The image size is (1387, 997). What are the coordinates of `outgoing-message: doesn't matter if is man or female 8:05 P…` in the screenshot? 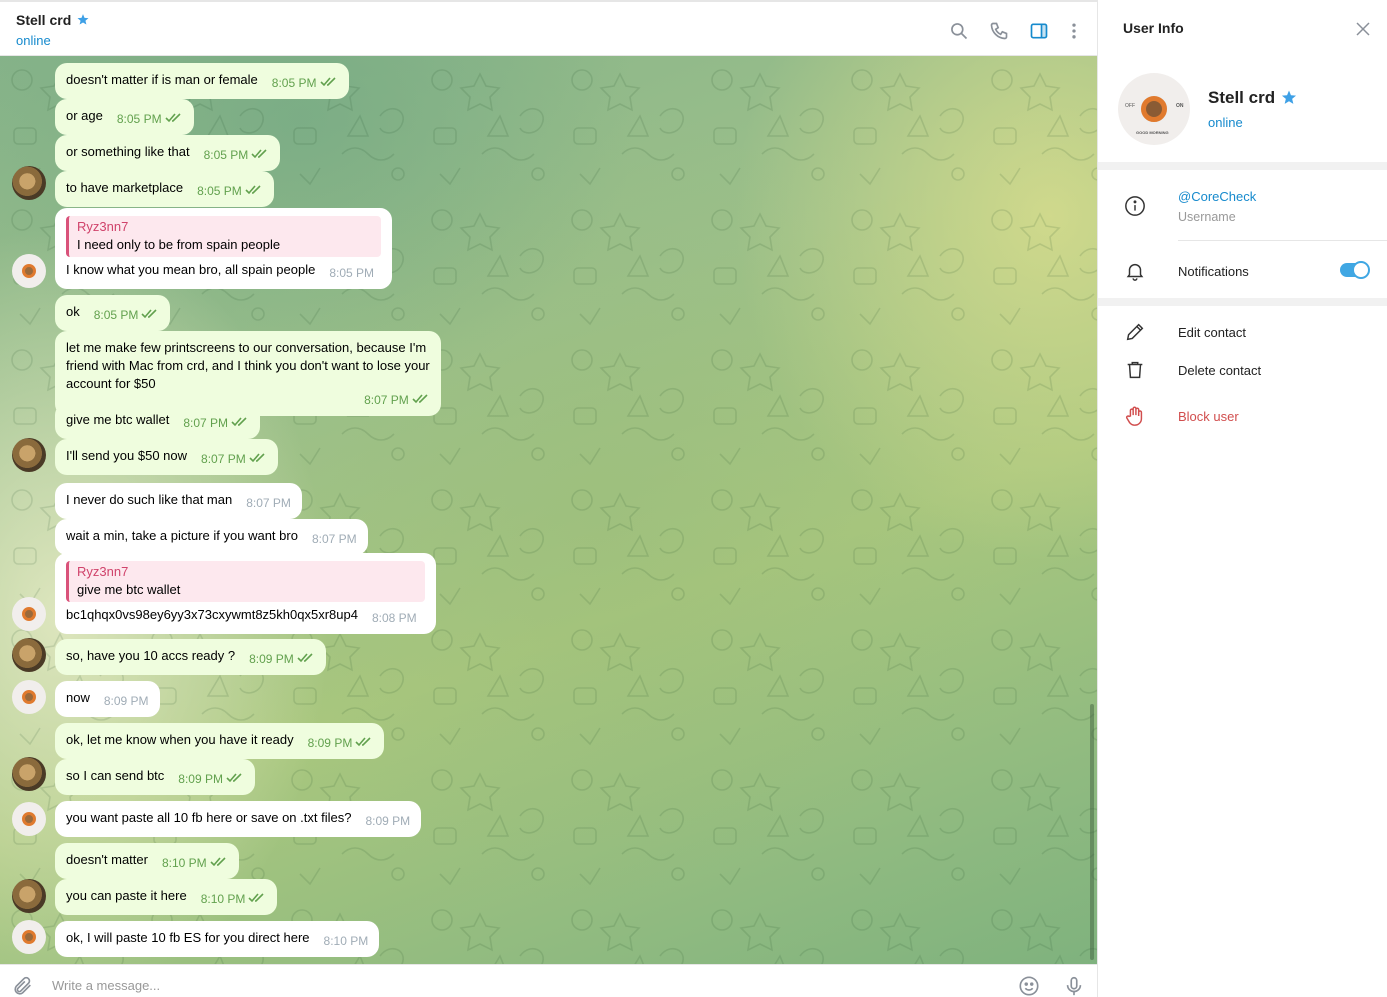 It's located at (202, 81).